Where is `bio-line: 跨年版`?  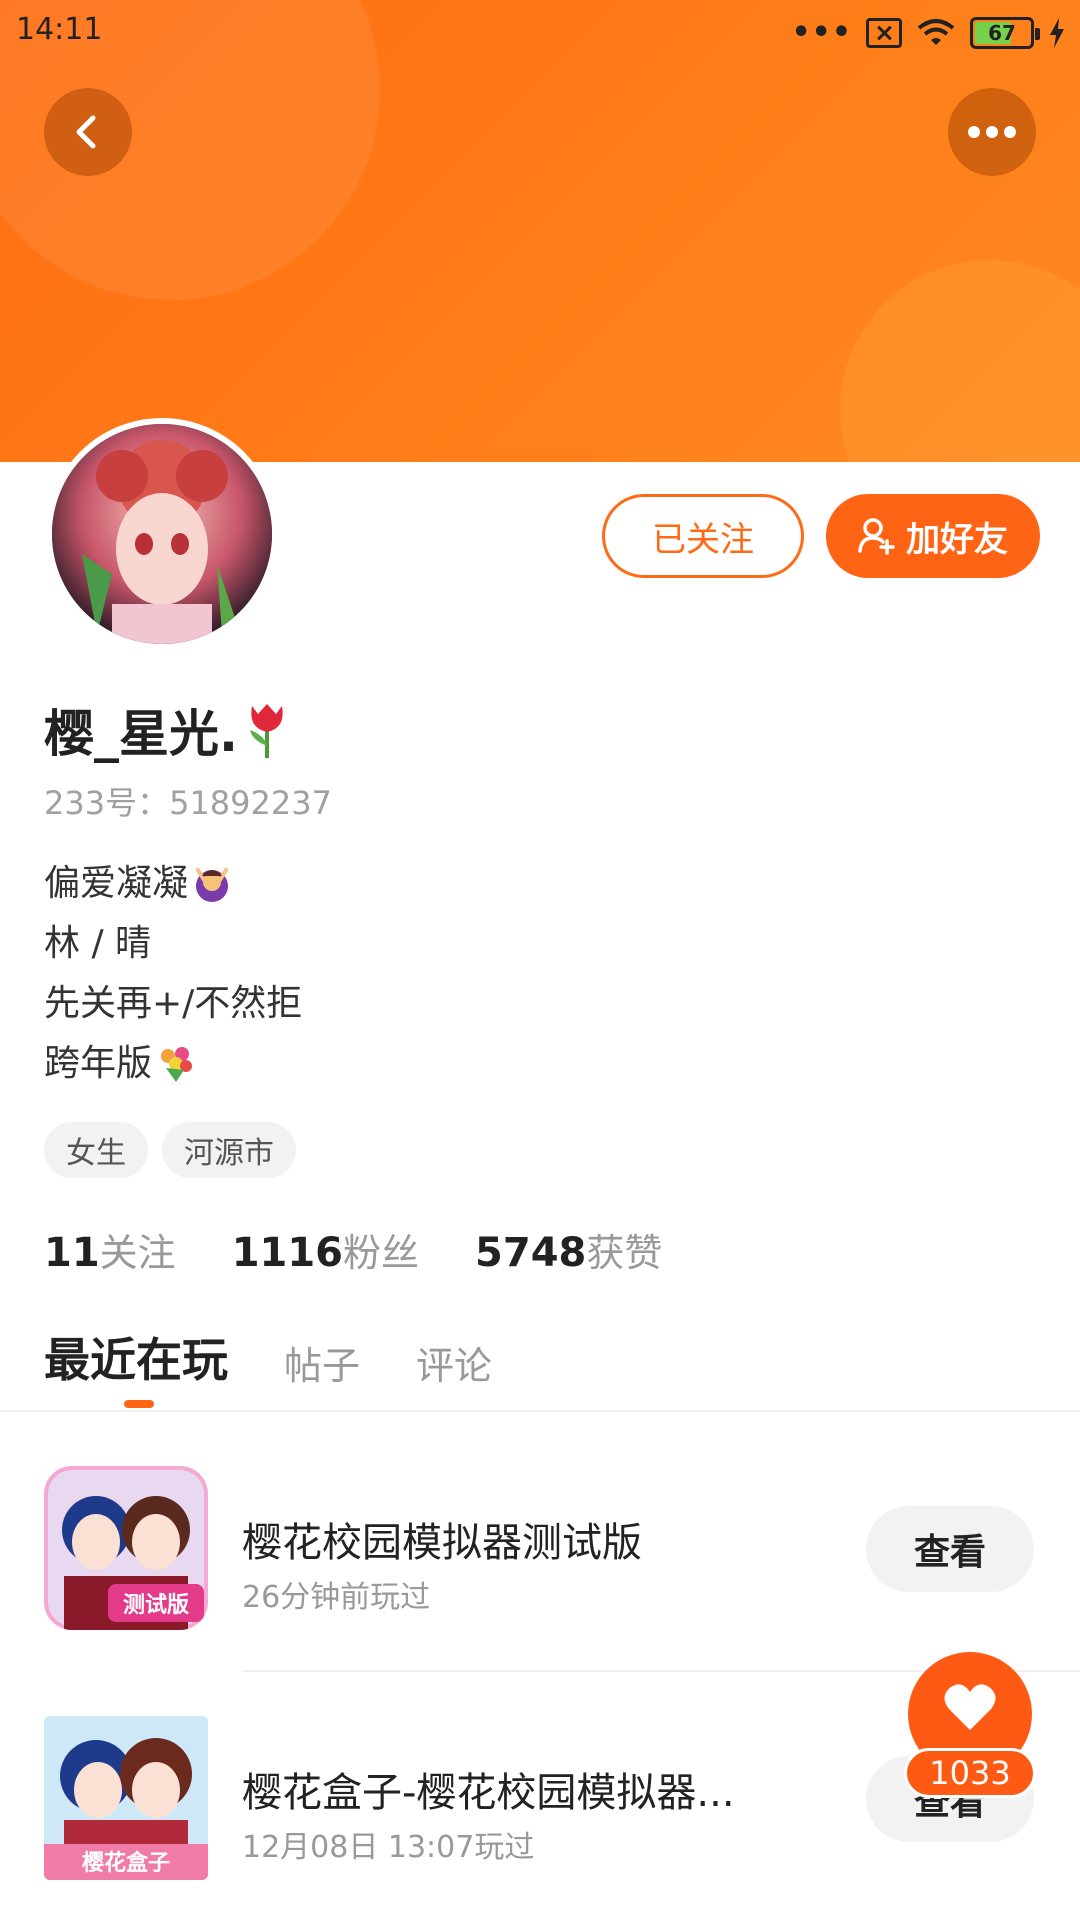 bio-line: 跨年版 is located at coordinates (173, 1064).